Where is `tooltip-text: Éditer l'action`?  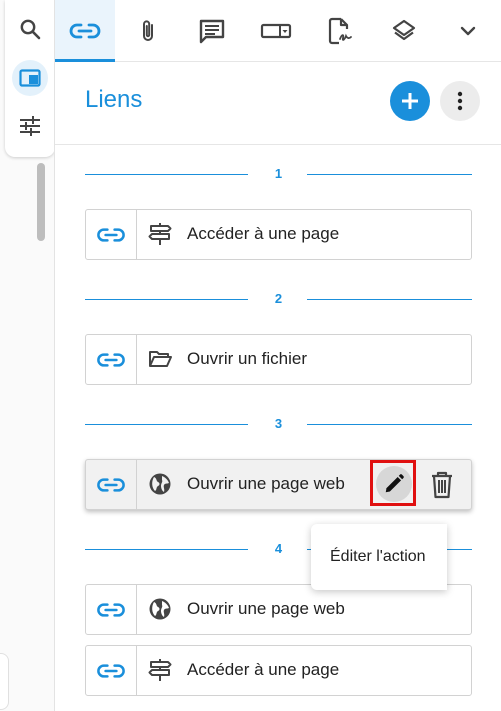 tooltip-text: Éditer l'action is located at coordinates (378, 556).